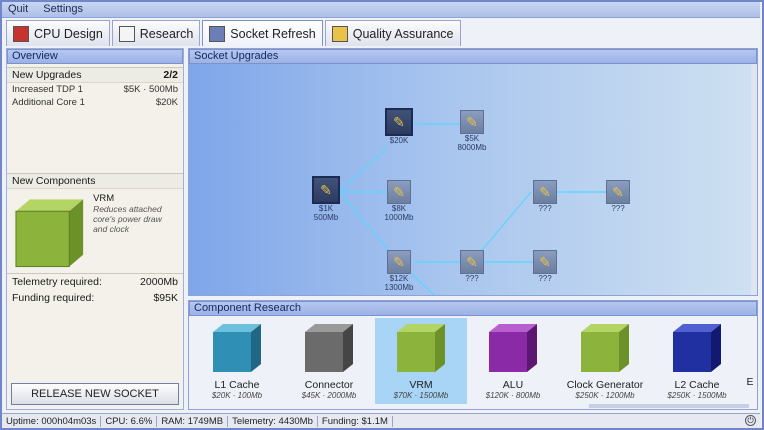  Describe the element at coordinates (750, 361) in the screenshot. I see `component-card-partial: E` at that location.